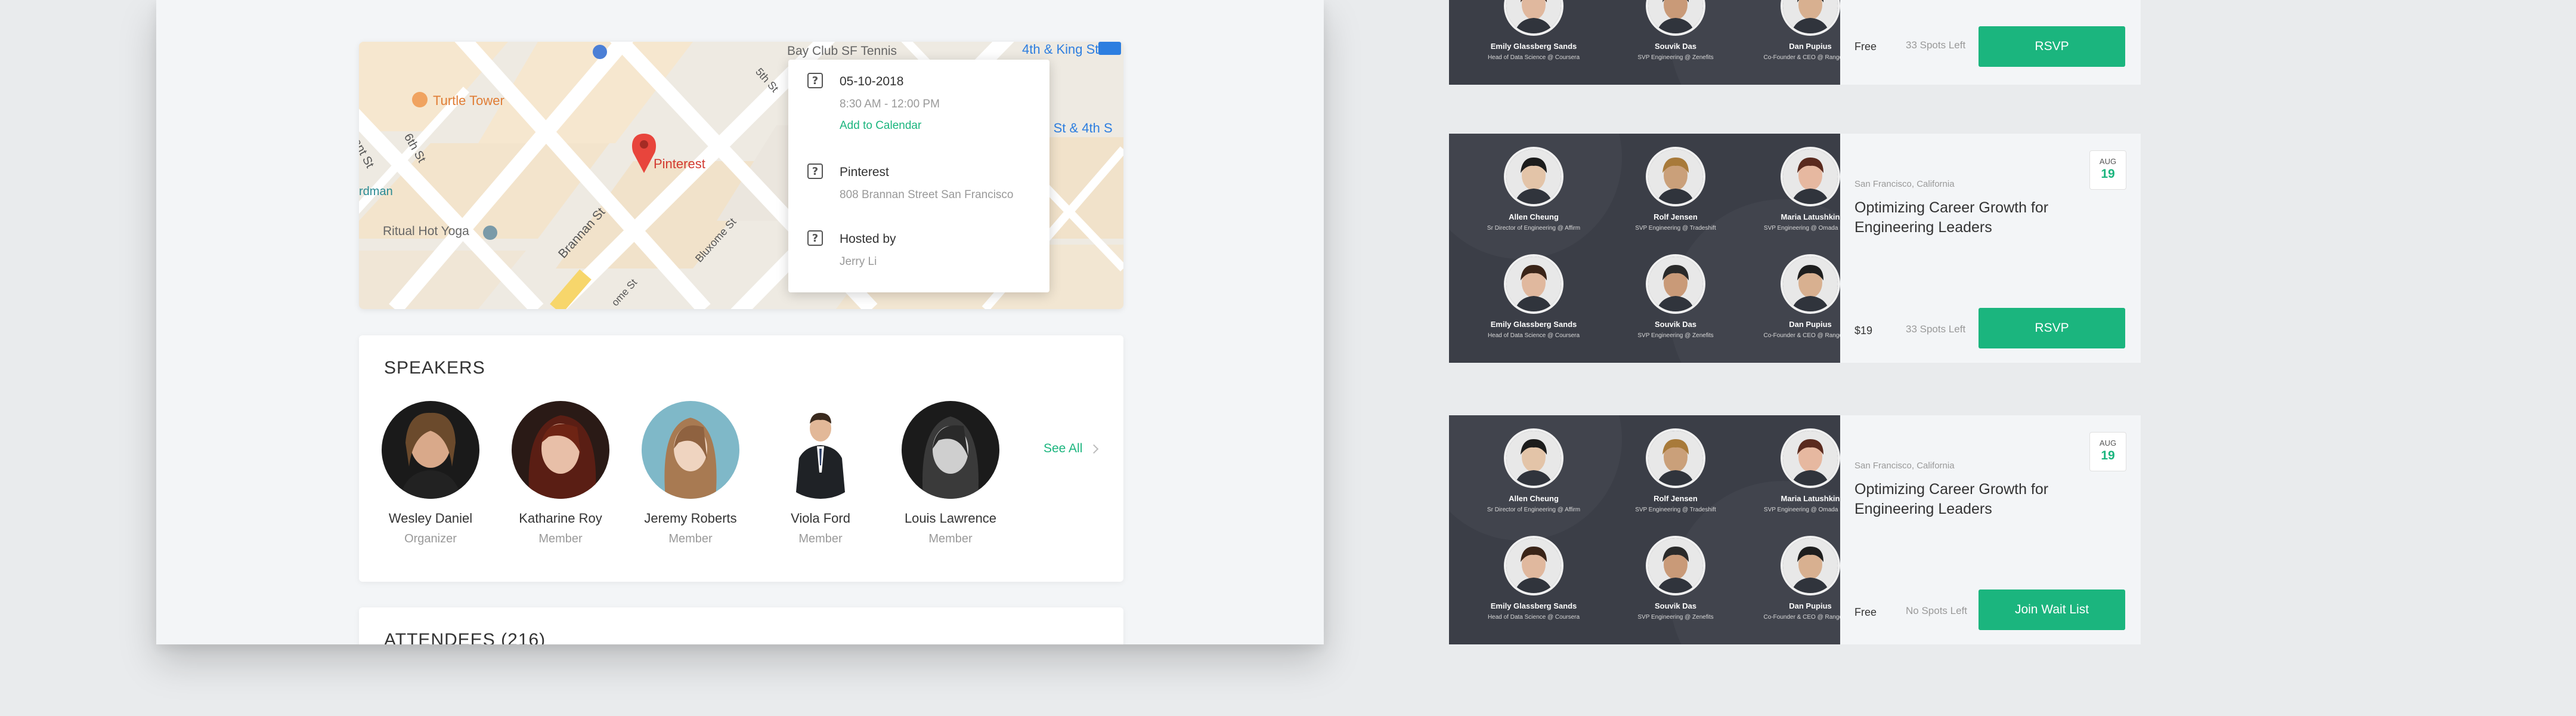  I want to click on map-label-rdman: rdman, so click(376, 191).